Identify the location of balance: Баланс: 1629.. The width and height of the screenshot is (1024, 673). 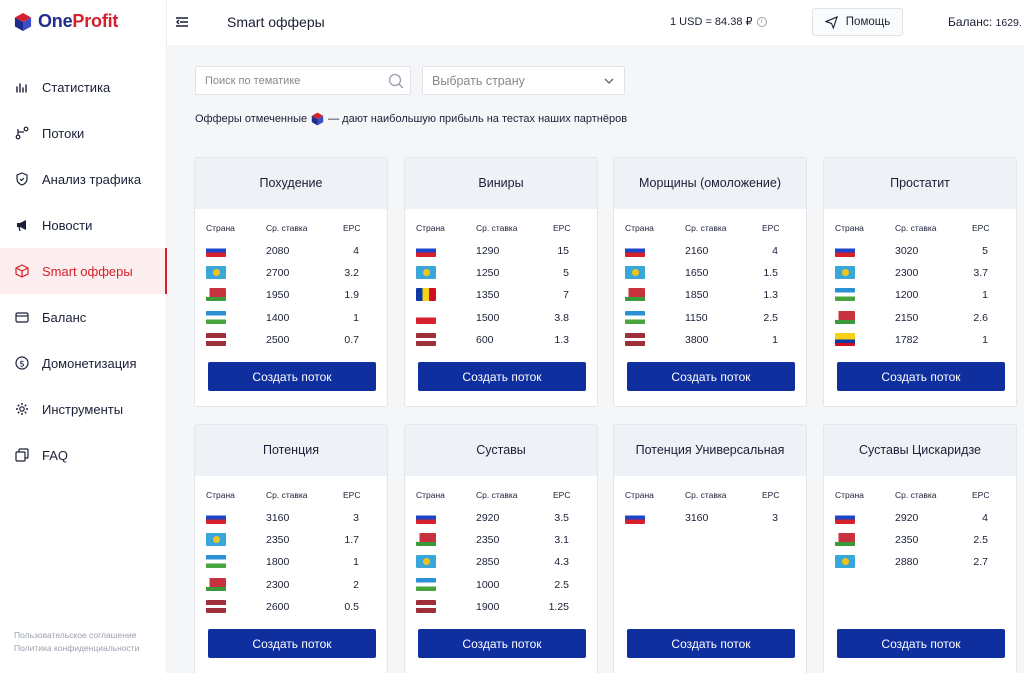
(985, 22).